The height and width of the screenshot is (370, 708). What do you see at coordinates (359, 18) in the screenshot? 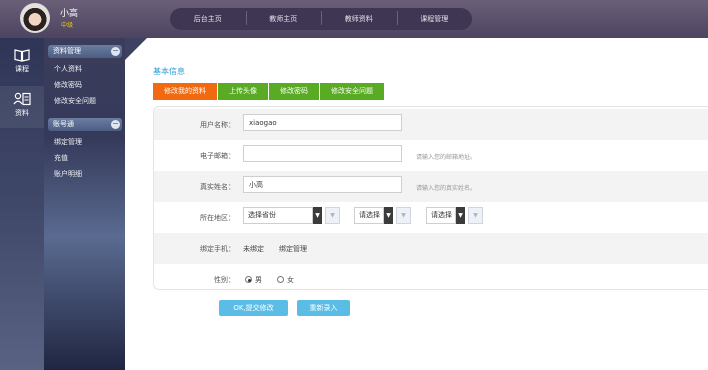
I see `top-nav-teacher-profile: 教师资料` at bounding box center [359, 18].